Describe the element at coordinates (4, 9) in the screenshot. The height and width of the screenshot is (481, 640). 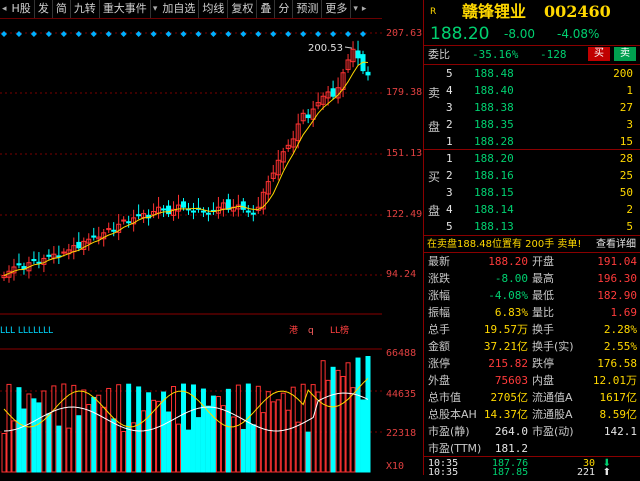
I see `toolbar-scroll-left-icon: ◂` at that location.